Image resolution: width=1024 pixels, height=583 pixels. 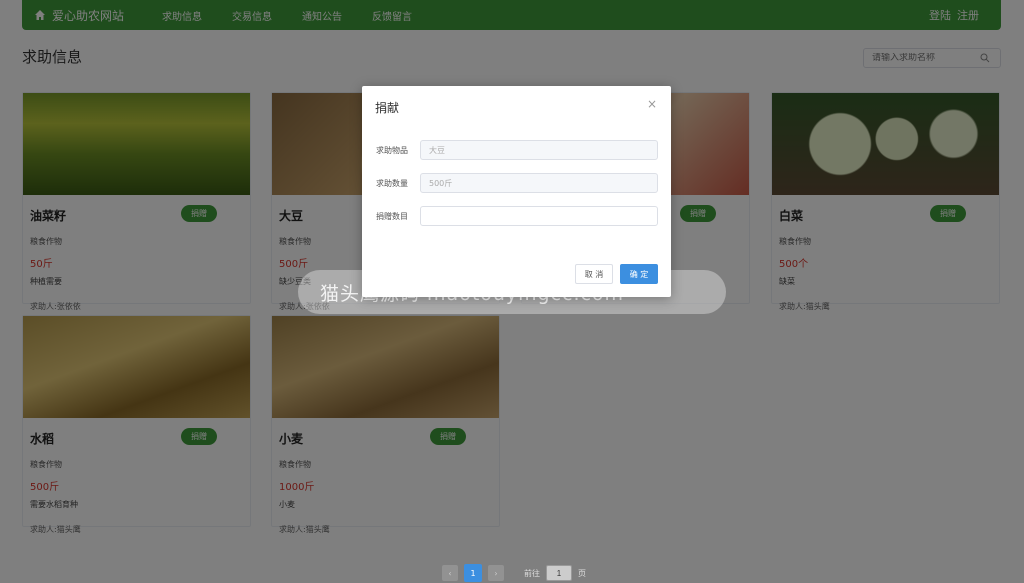 I want to click on close-icon: ×, so click(x=652, y=104).